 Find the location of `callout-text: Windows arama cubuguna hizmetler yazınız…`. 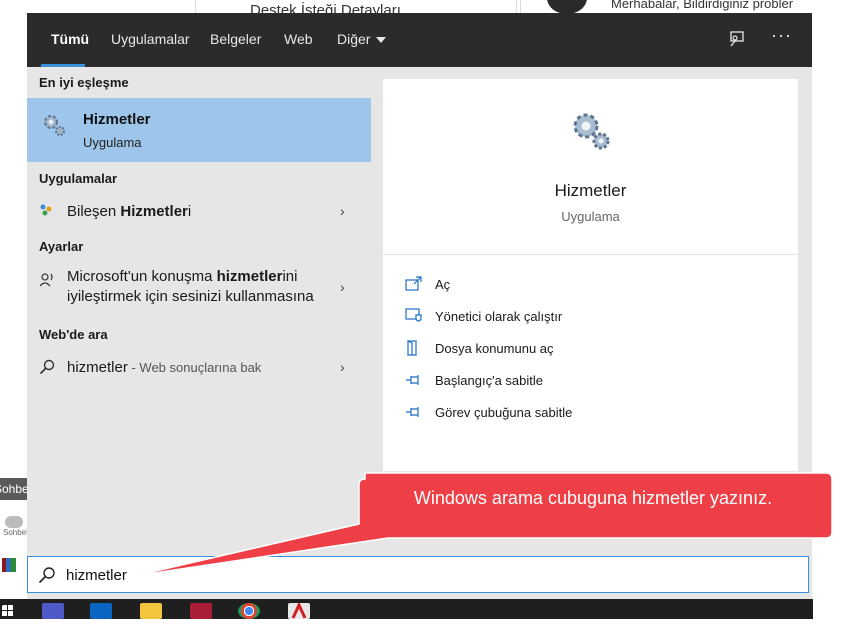

callout-text: Windows arama cubuguna hizmetler yazınız… is located at coordinates (593, 498).